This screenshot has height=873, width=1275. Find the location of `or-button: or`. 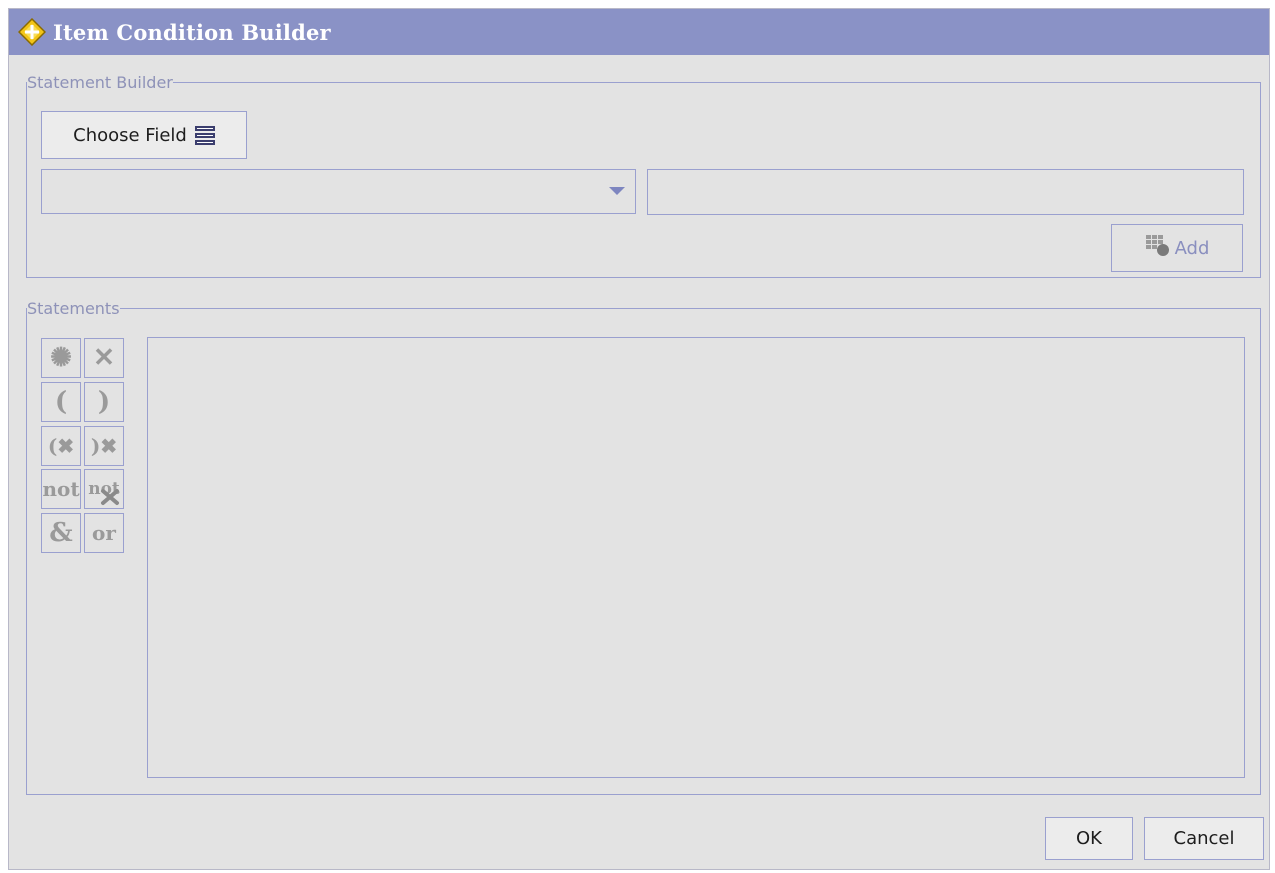

or-button: or is located at coordinates (104, 533).